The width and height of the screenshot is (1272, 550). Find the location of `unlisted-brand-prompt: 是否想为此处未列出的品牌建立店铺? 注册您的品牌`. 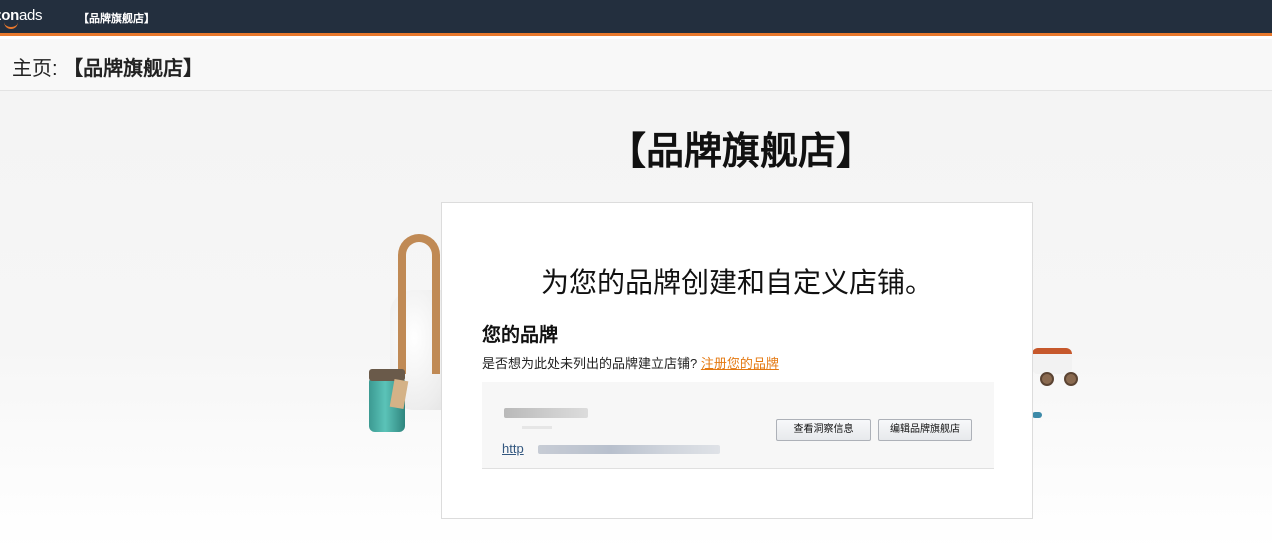

unlisted-brand-prompt: 是否想为此处未列出的品牌建立店铺? 注册您的品牌 is located at coordinates (630, 362).